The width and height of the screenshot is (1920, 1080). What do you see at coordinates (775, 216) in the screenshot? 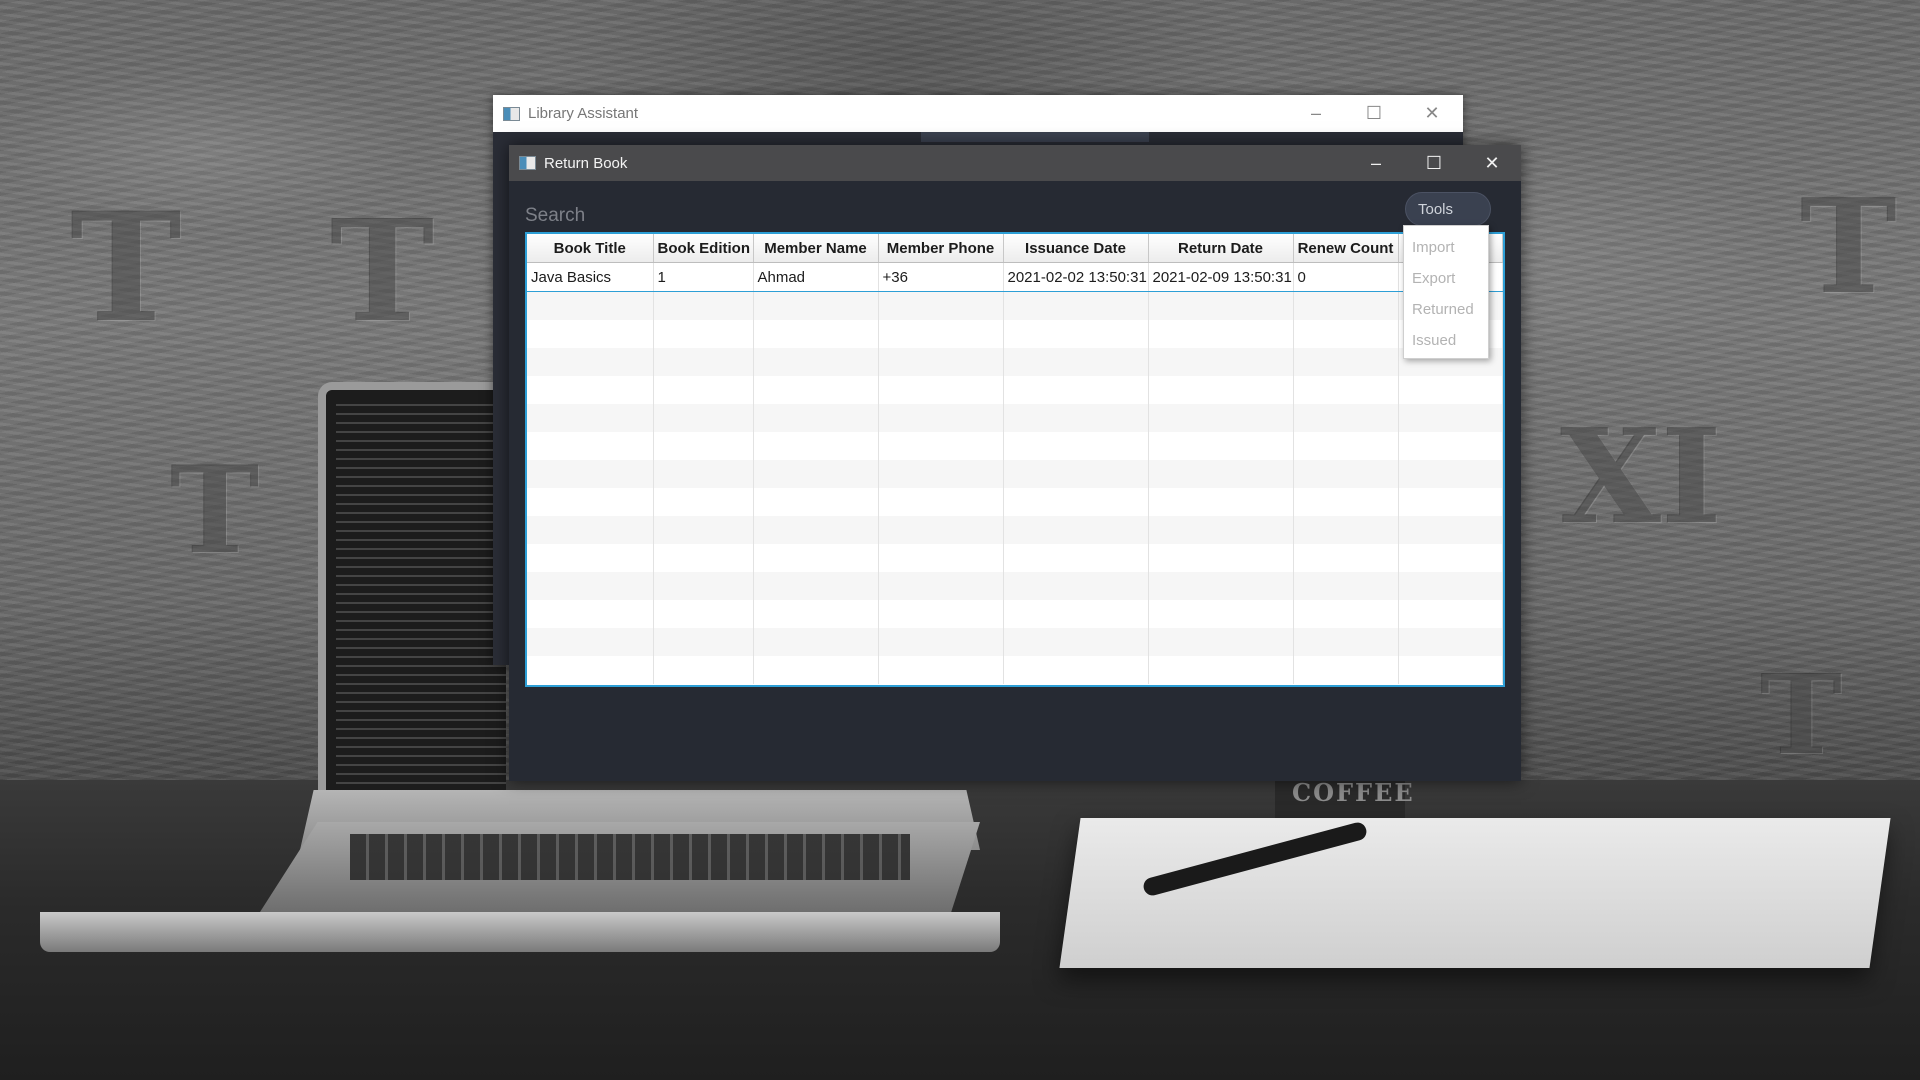
I see `search-input` at bounding box center [775, 216].